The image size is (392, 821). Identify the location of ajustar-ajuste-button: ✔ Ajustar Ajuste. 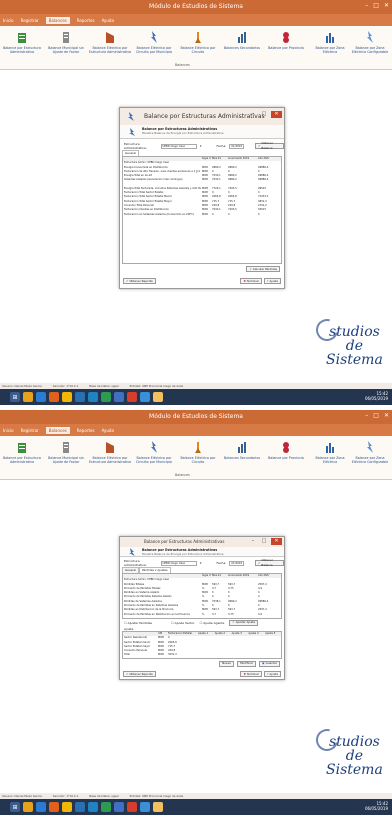
(244, 622).